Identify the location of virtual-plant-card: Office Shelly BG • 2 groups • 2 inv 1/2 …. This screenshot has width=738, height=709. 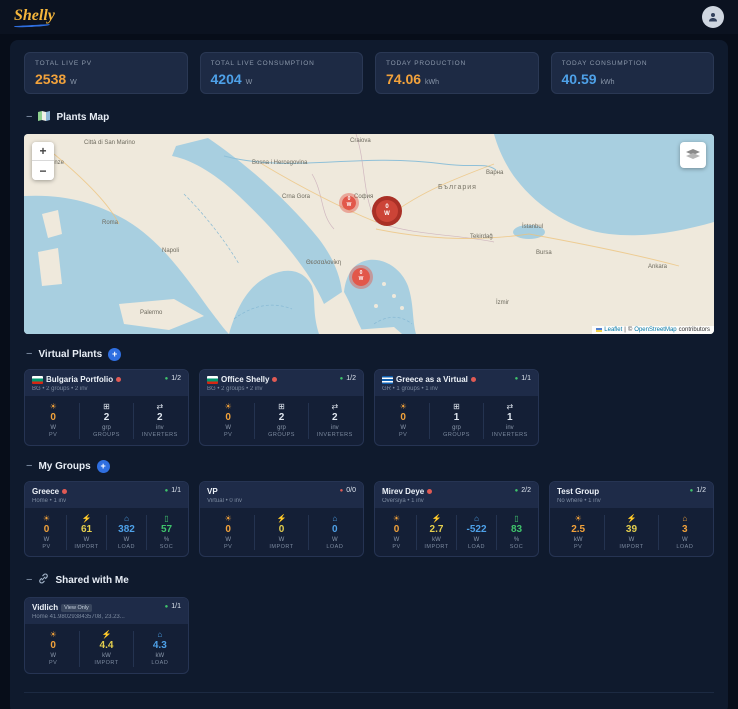
(281, 407).